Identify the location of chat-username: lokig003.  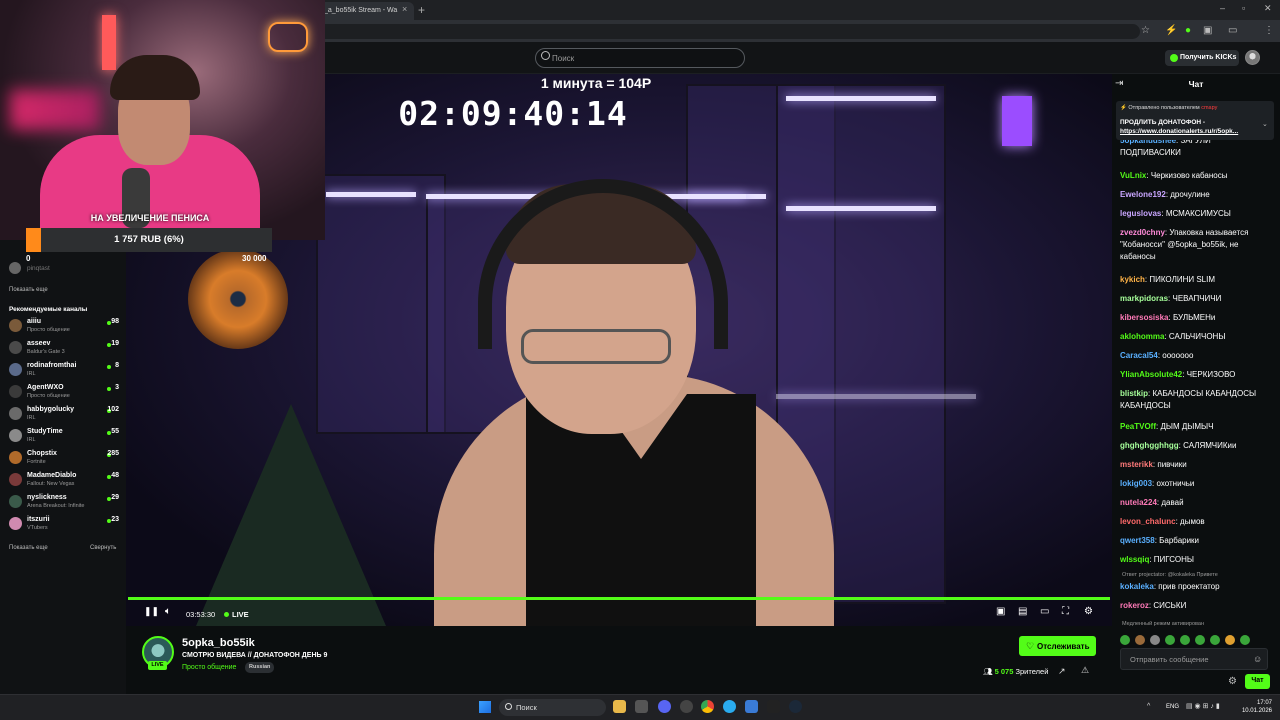
(1136, 483).